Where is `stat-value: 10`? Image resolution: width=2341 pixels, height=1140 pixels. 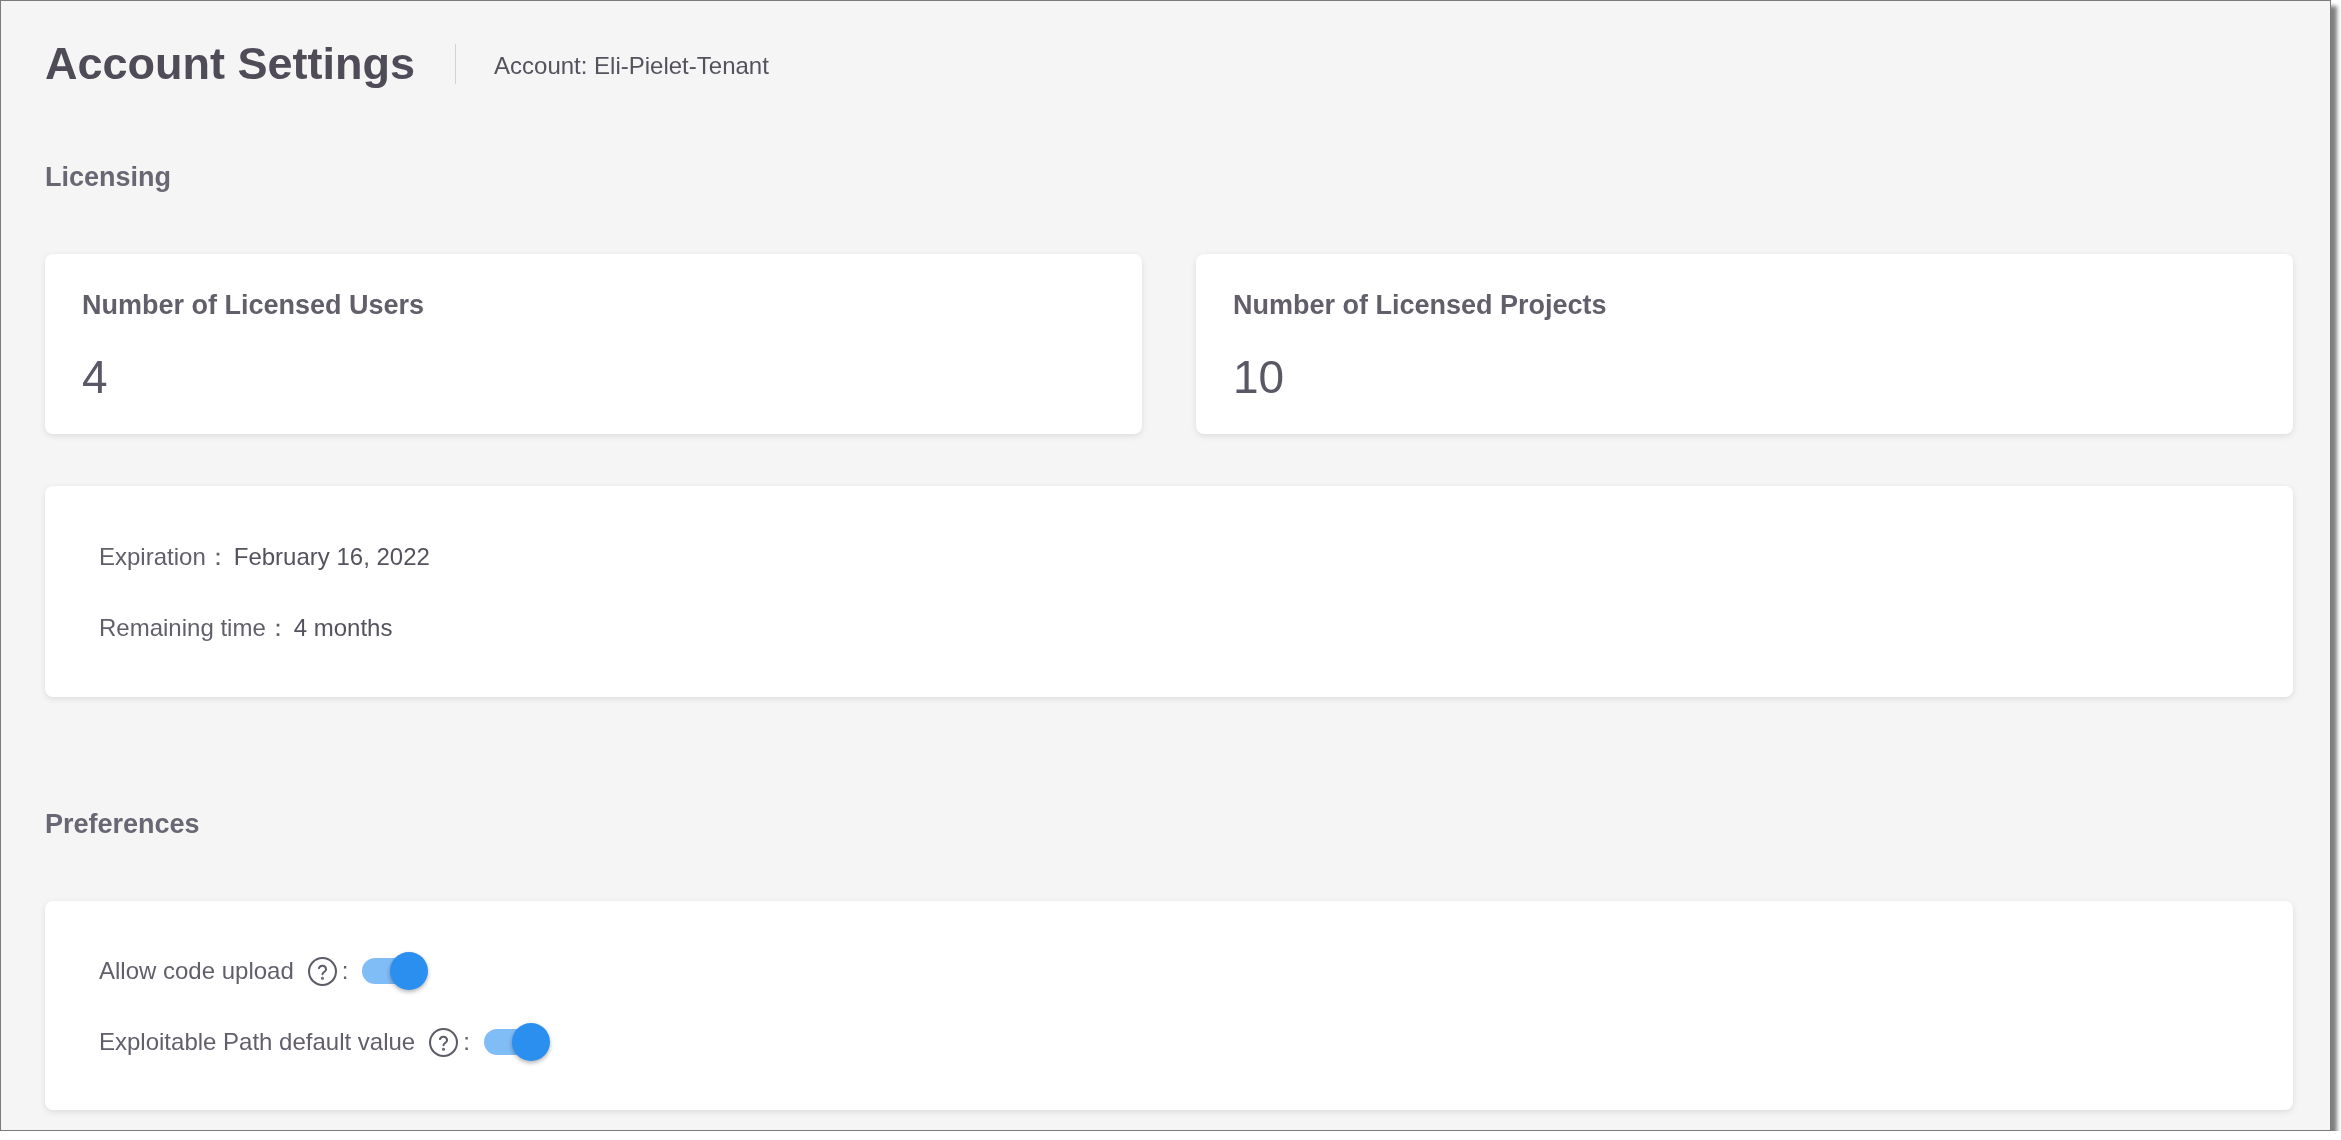
stat-value: 10 is located at coordinates (1259, 377).